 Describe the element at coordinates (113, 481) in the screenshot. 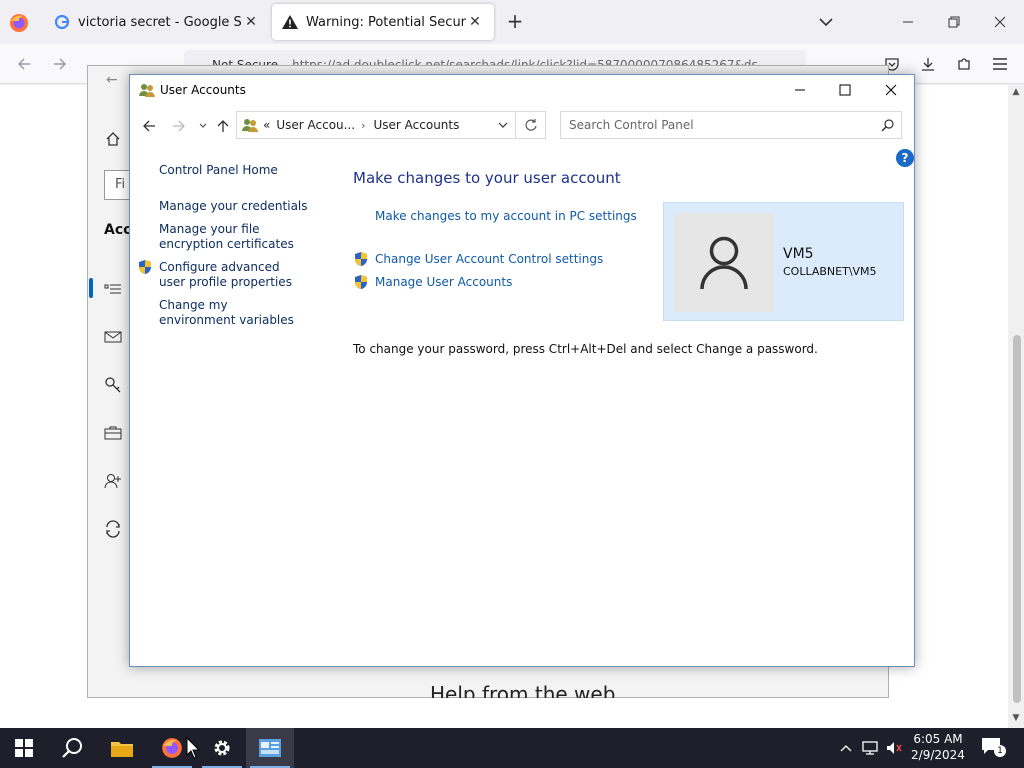

I see `add-user-icon` at that location.